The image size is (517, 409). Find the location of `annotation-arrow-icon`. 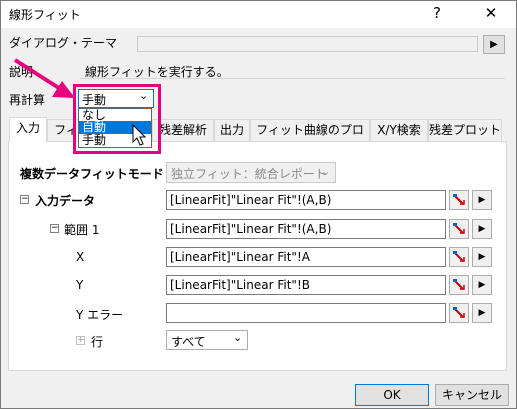

annotation-arrow-icon is located at coordinates (44, 78).